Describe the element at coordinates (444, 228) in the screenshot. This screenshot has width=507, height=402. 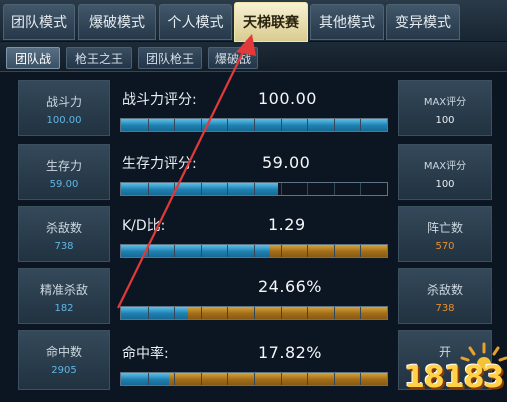
I see `box-title: 阵亡数` at that location.